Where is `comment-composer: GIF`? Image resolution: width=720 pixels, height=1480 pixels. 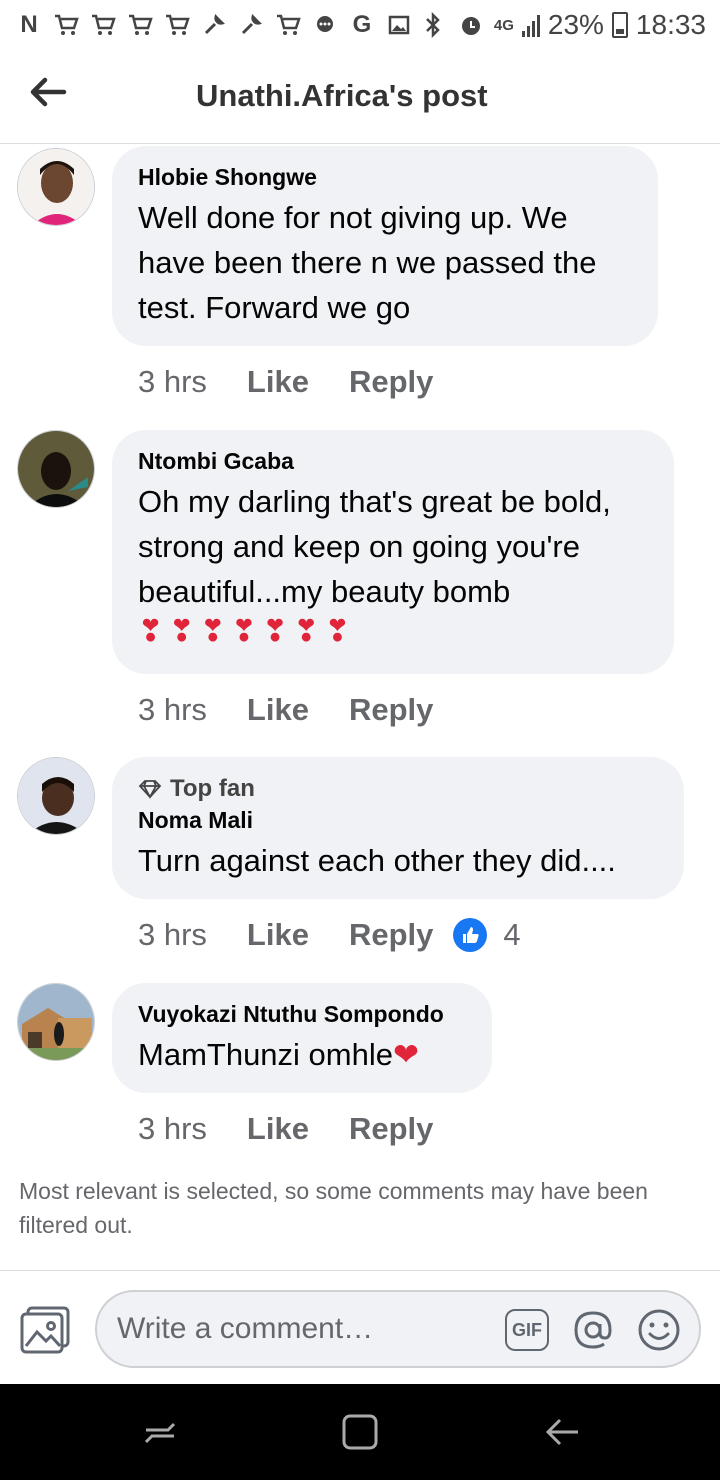 comment-composer: GIF is located at coordinates (398, 1329).